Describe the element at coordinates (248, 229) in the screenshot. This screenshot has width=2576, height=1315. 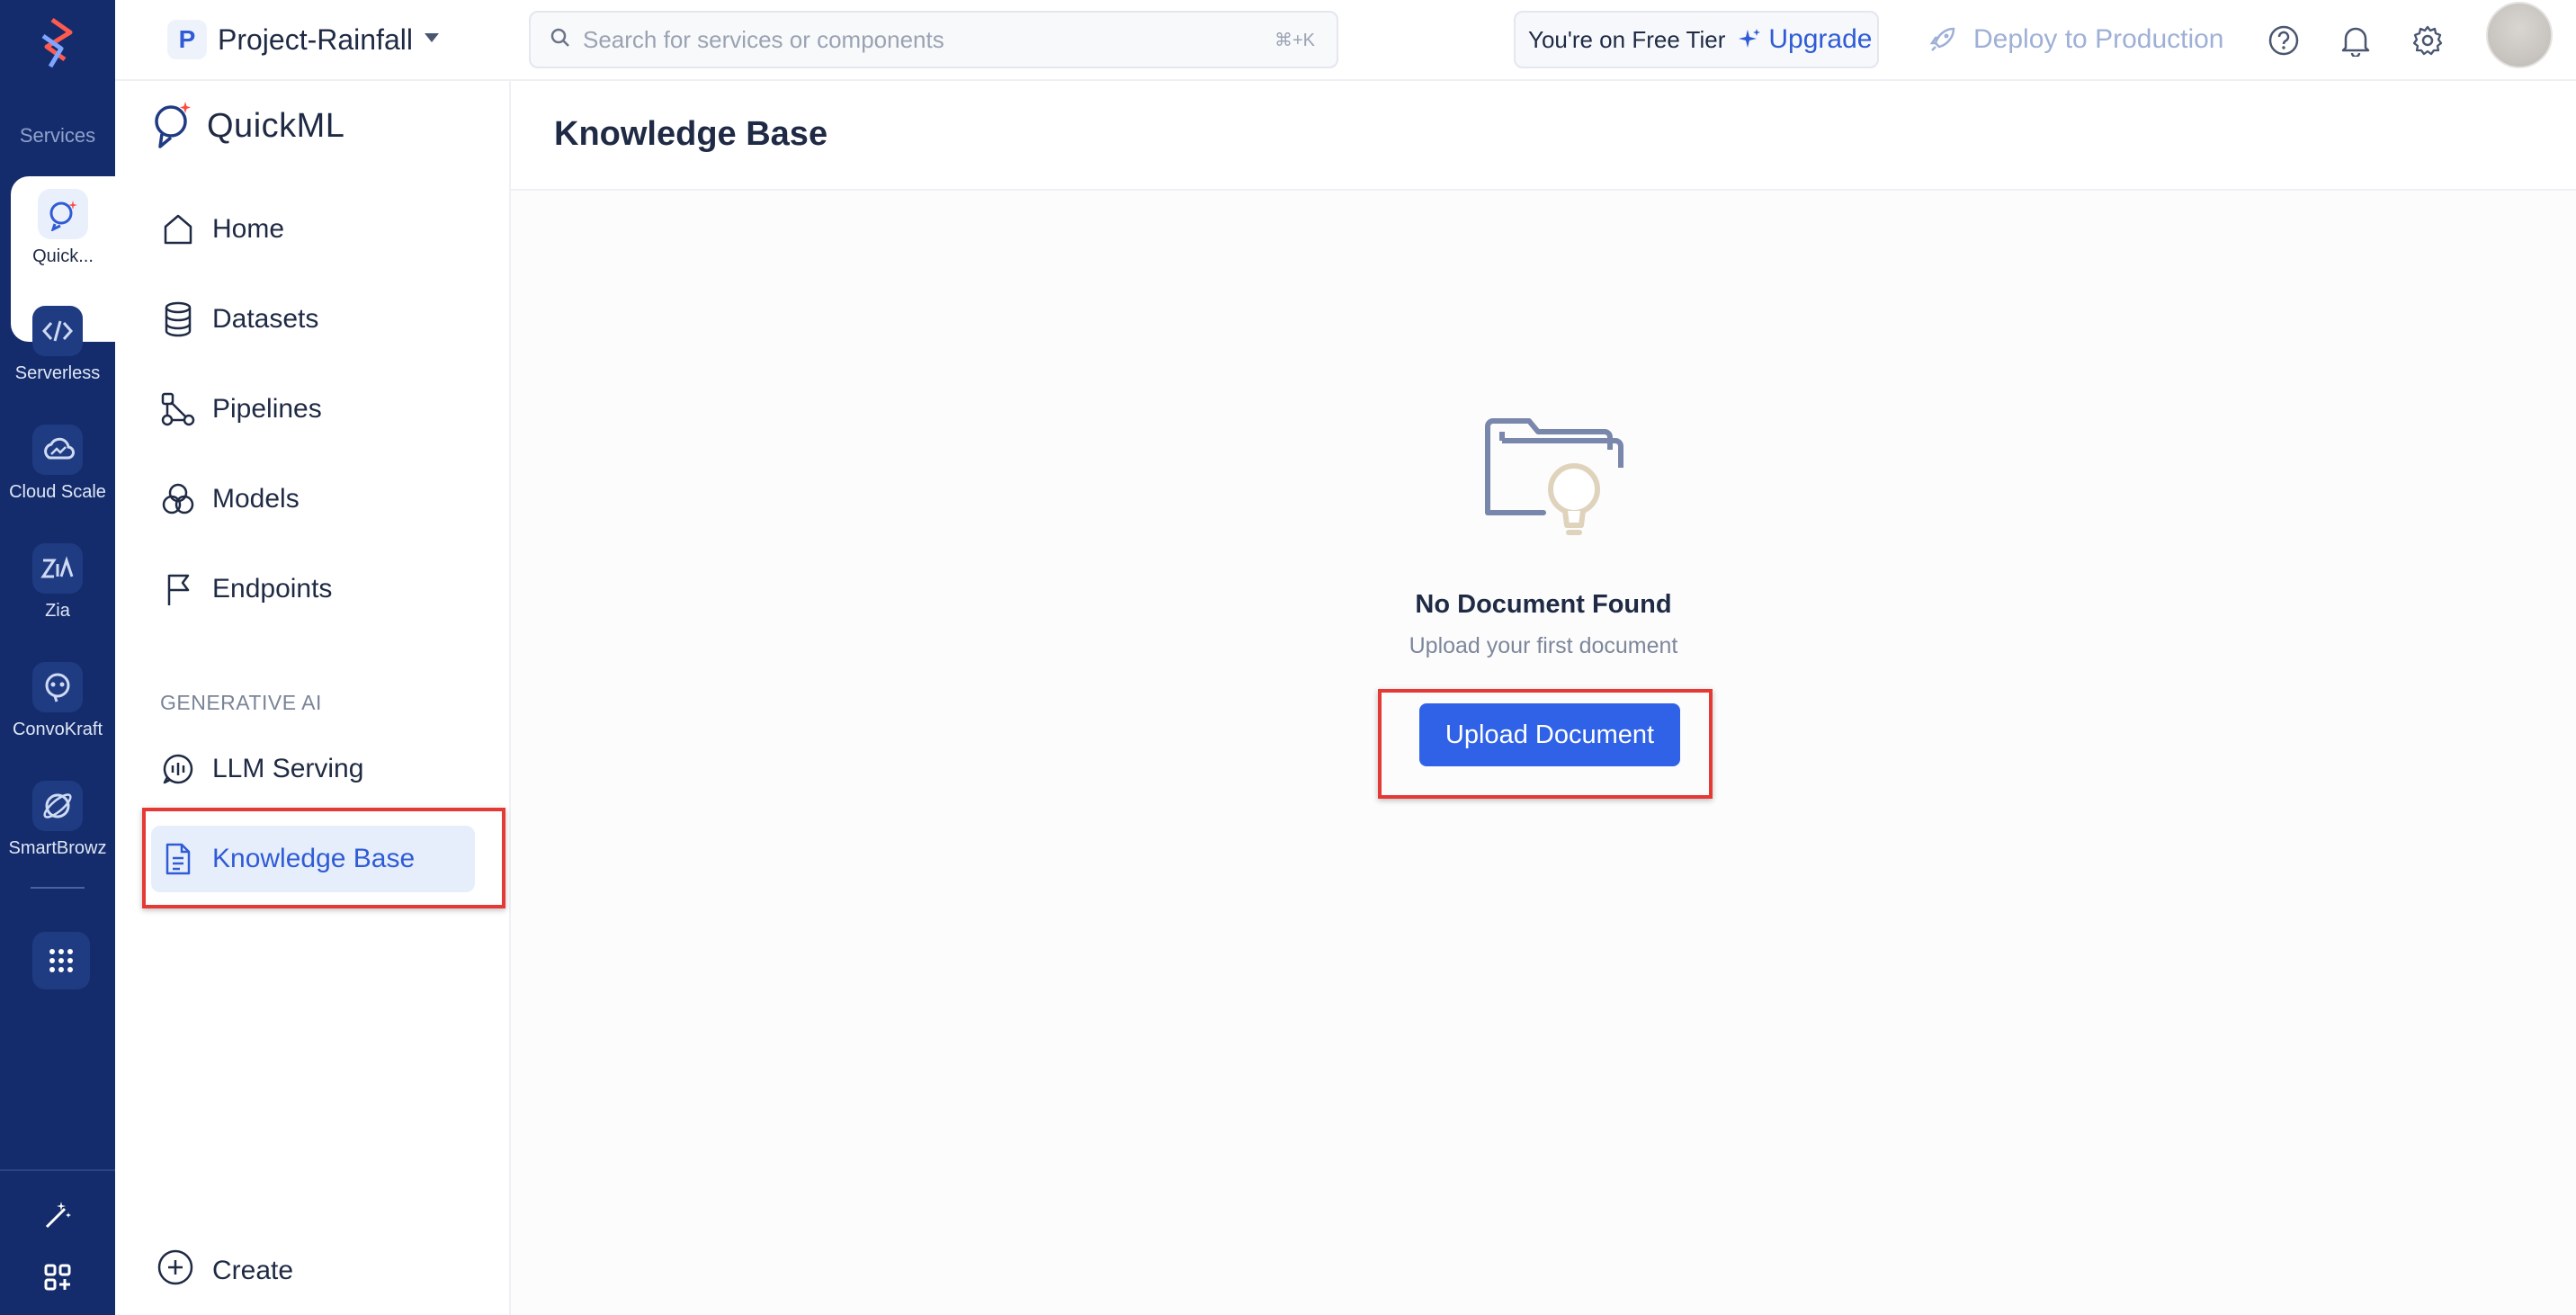
I see `sidebar-item-label: Home` at that location.